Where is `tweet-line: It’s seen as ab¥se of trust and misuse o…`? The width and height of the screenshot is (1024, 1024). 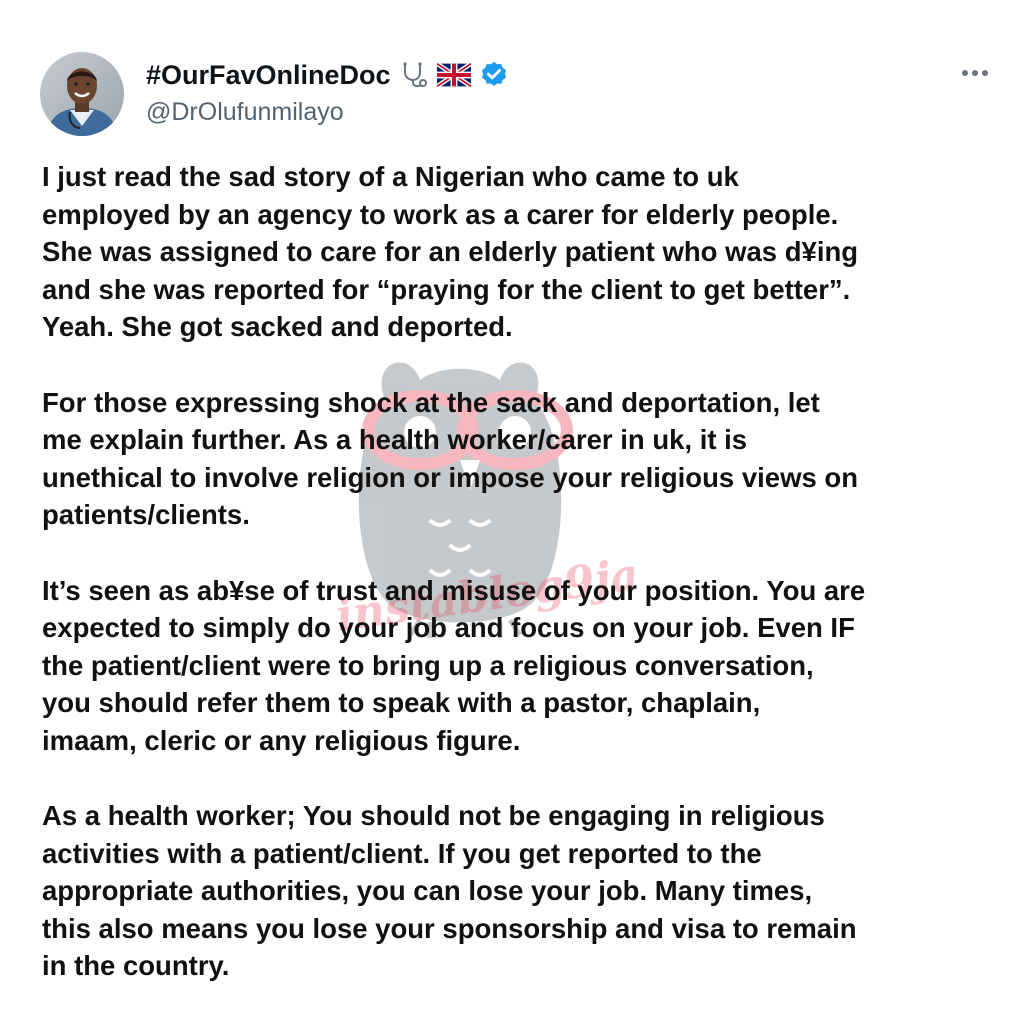 tweet-line: It’s seen as ab¥se of trust and misuse o… is located at coordinates (454, 590).